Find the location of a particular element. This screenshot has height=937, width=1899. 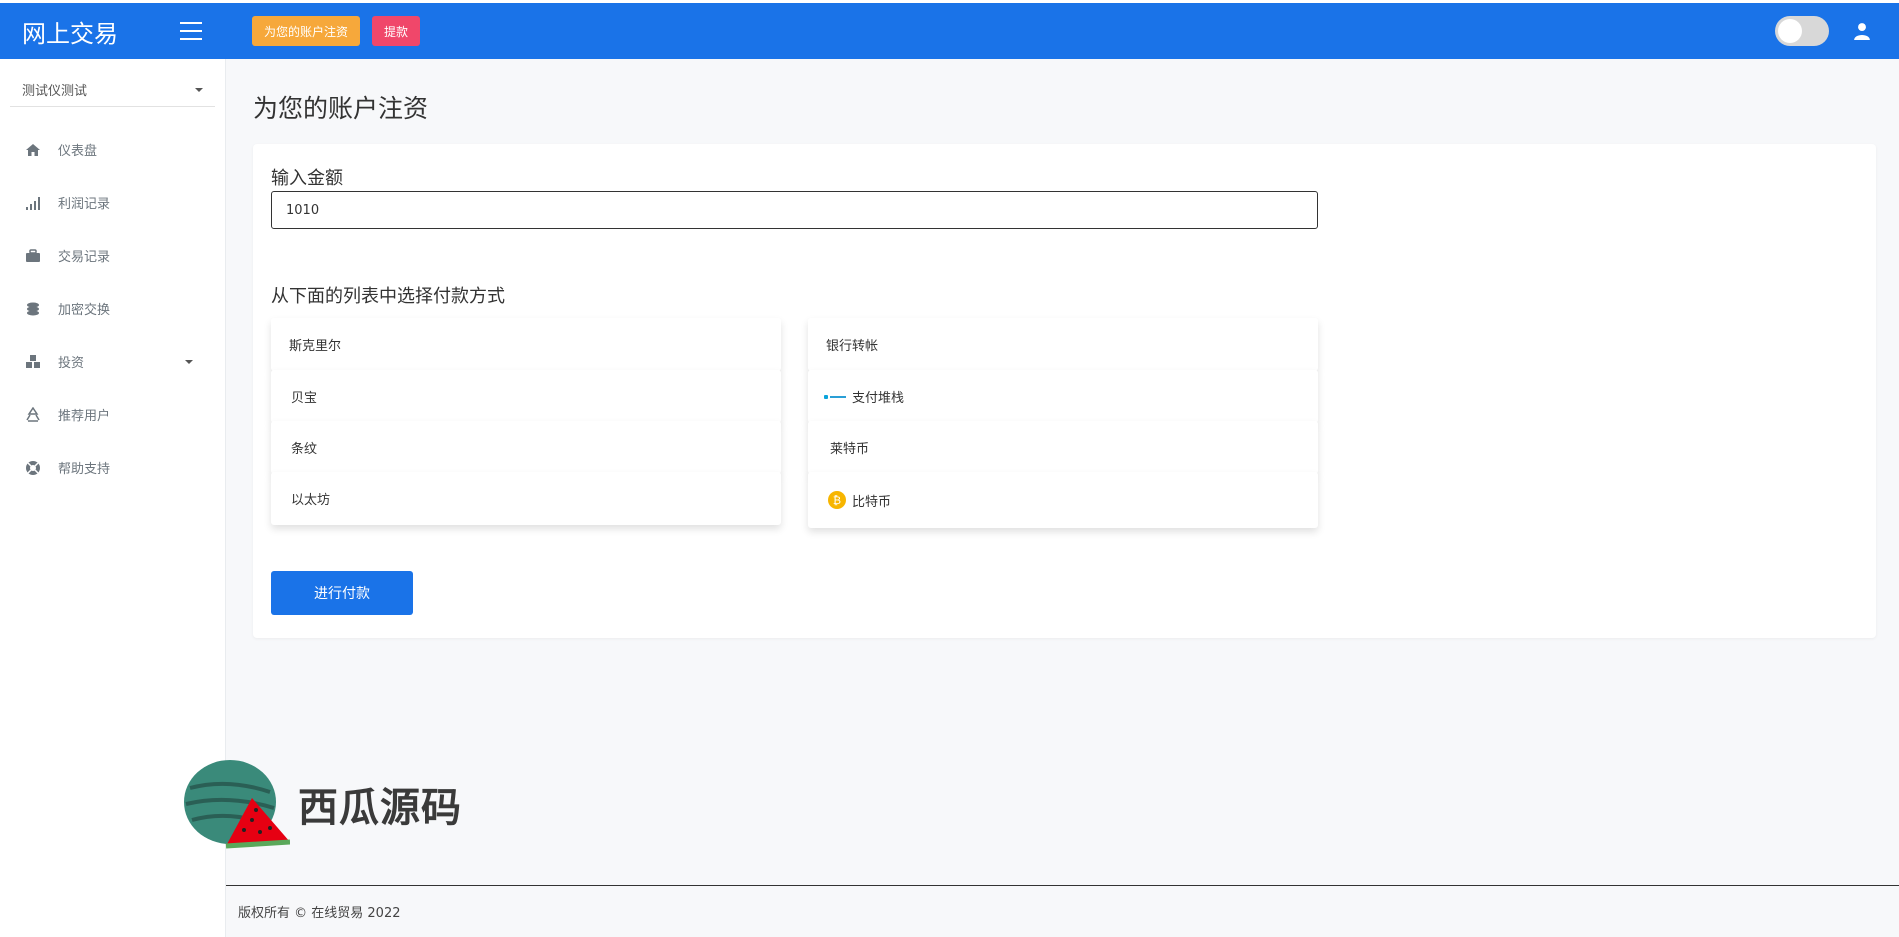

payment-option-label: 贝宝 is located at coordinates (304, 398).